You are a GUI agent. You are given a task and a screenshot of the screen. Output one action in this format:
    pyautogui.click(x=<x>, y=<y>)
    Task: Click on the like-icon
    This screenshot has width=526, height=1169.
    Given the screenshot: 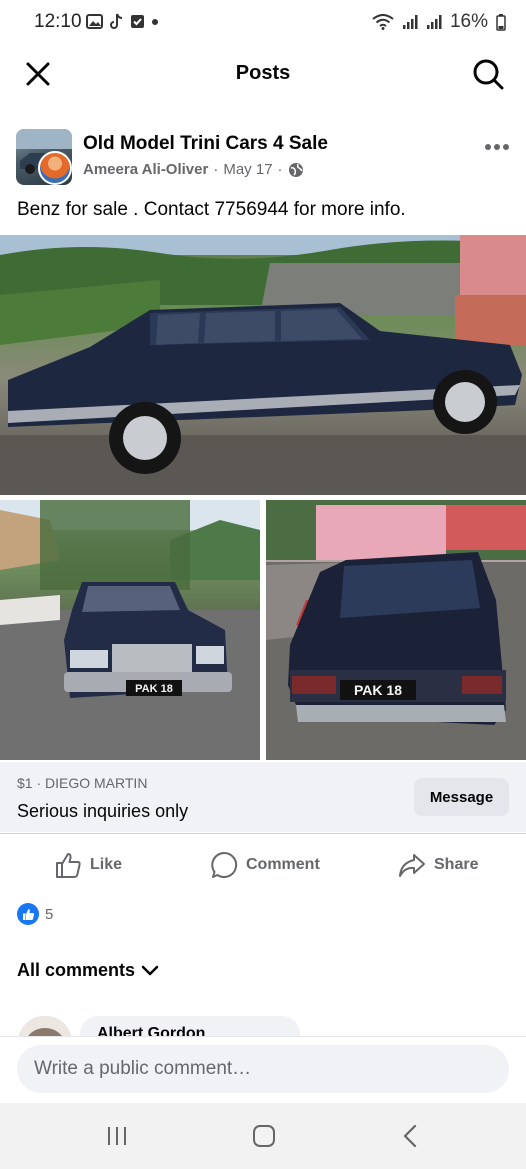 What is the action you would take?
    pyautogui.click(x=68, y=865)
    